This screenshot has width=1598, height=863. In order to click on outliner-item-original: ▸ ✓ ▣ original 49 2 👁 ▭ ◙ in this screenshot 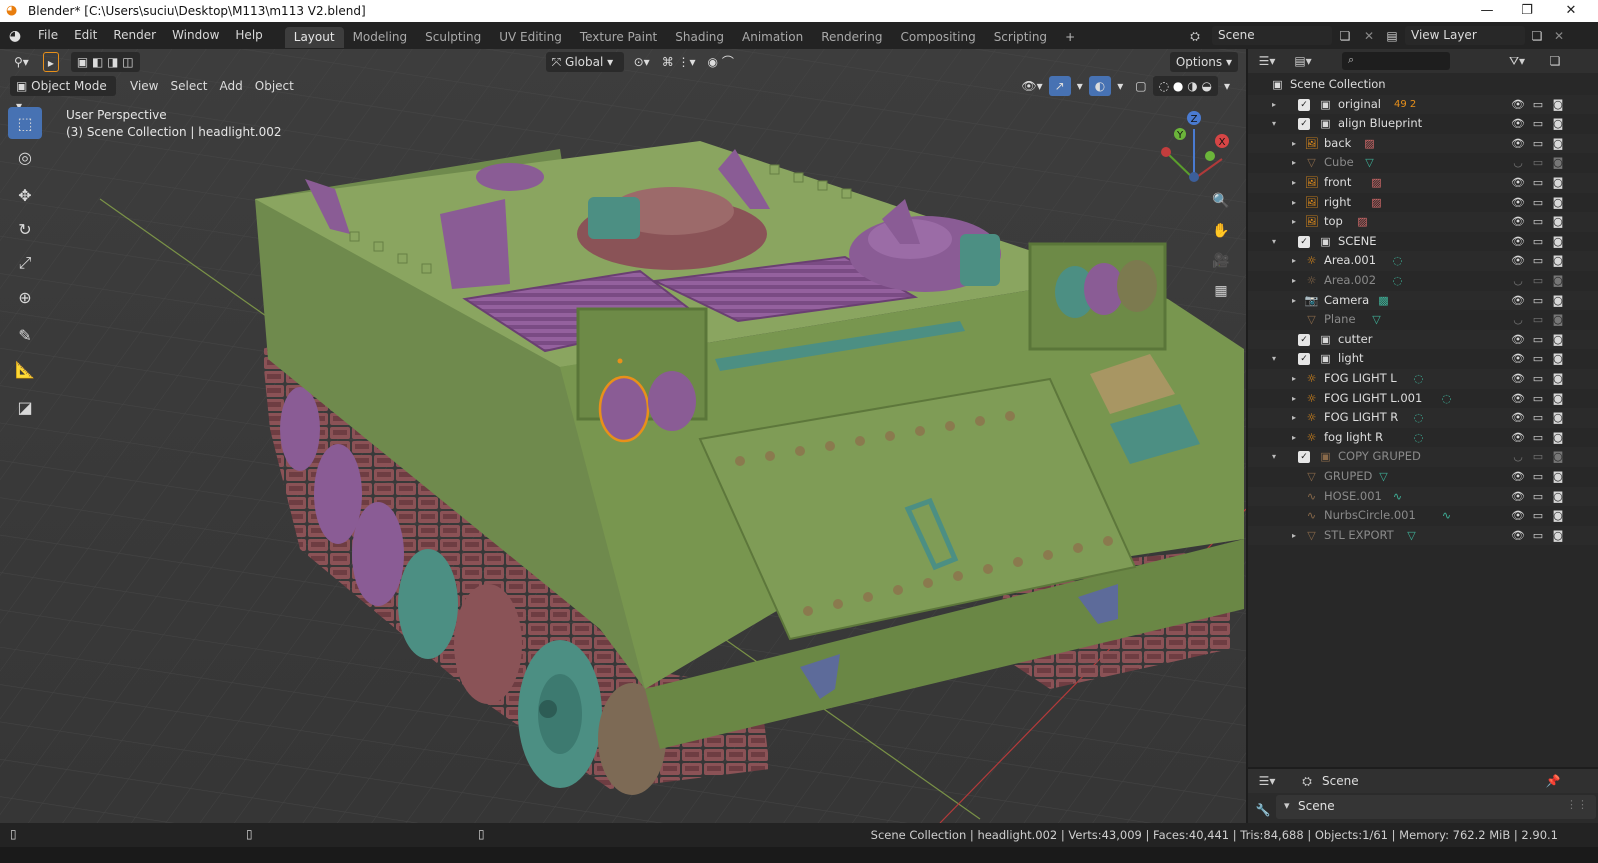, I will do `click(1423, 104)`.